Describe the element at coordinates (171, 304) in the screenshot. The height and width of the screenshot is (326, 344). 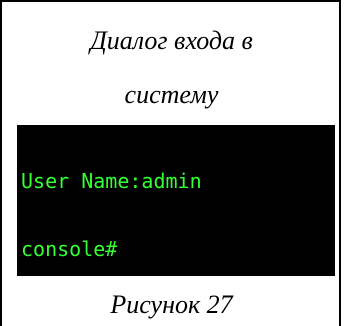
I see `figure-caption: Рисунок 27` at that location.